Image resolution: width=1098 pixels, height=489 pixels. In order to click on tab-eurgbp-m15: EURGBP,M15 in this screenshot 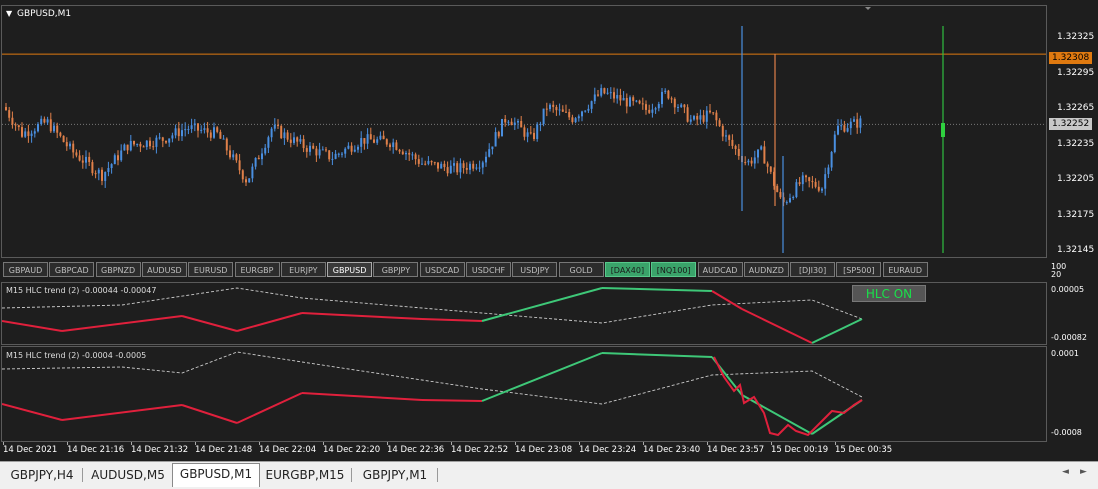, I will do `click(305, 475)`.